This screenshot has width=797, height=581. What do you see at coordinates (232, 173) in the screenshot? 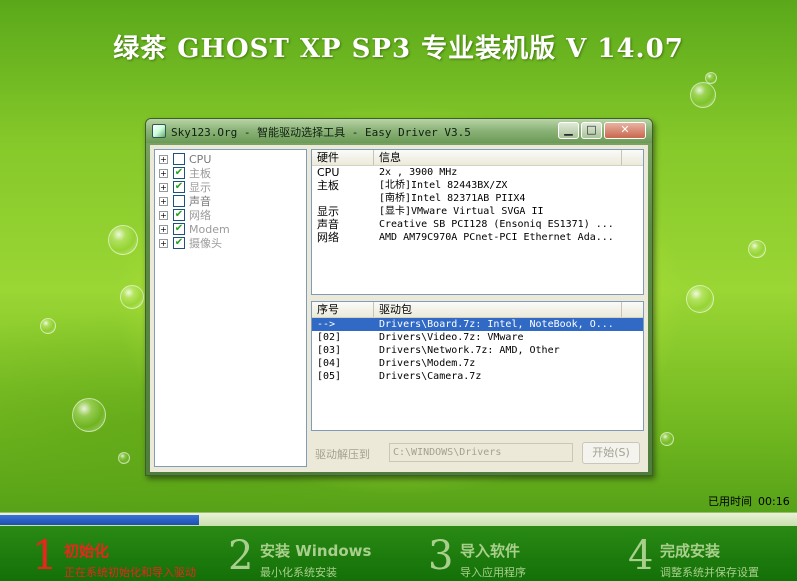
I see `tree-item: + ✔ 主板` at bounding box center [232, 173].